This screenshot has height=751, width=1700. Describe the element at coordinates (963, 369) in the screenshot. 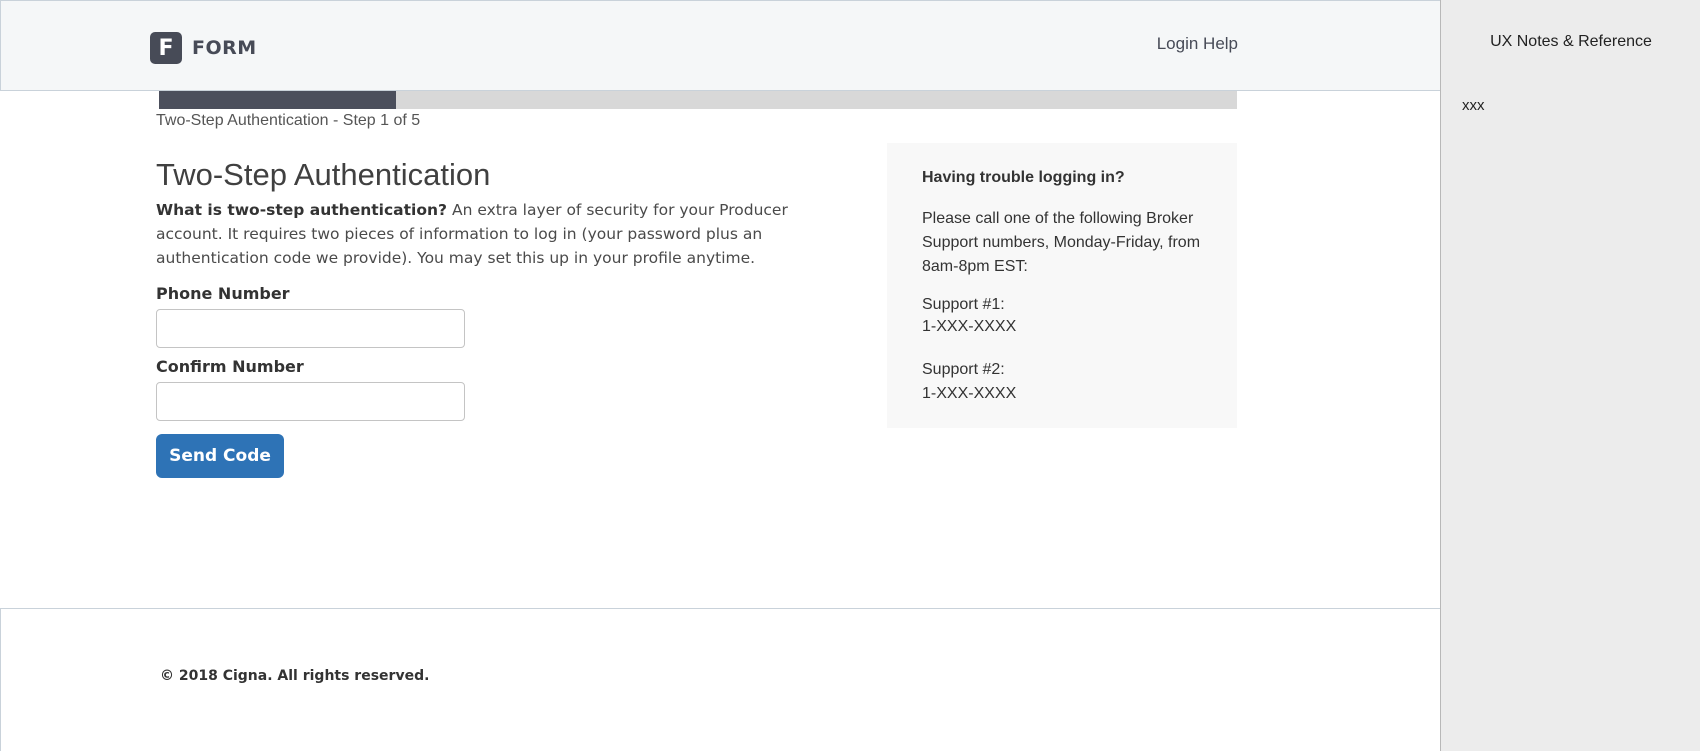

I see `support-2-label: Support #2:` at that location.